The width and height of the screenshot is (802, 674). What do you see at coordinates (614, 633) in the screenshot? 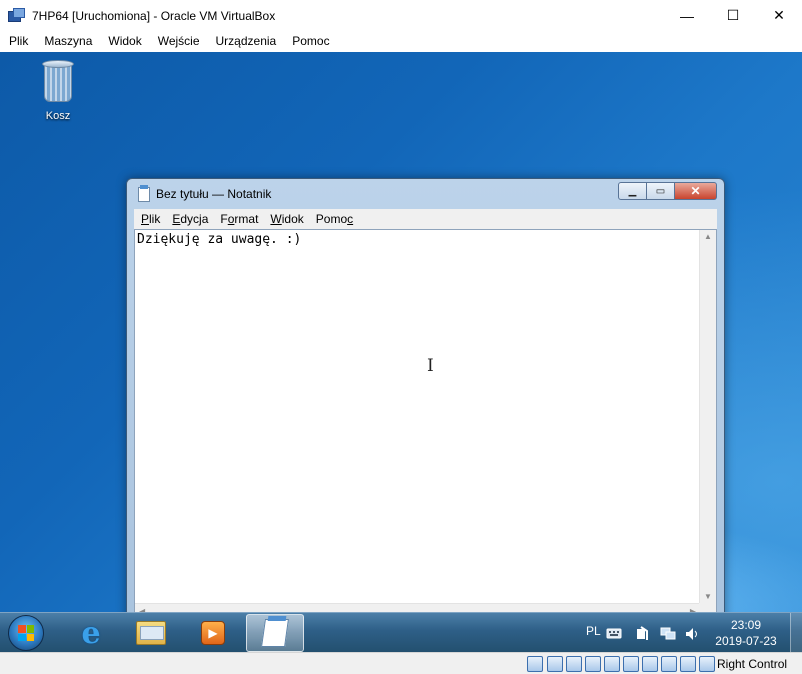
I see `keyboard-icon` at bounding box center [614, 633].